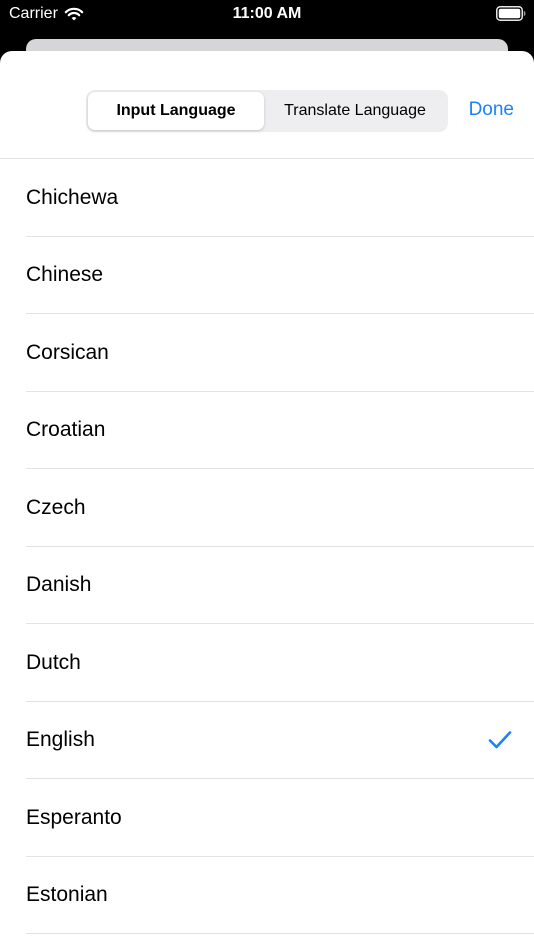 The height and width of the screenshot is (950, 534). What do you see at coordinates (267, 276) in the screenshot?
I see `language-row: Chinese` at bounding box center [267, 276].